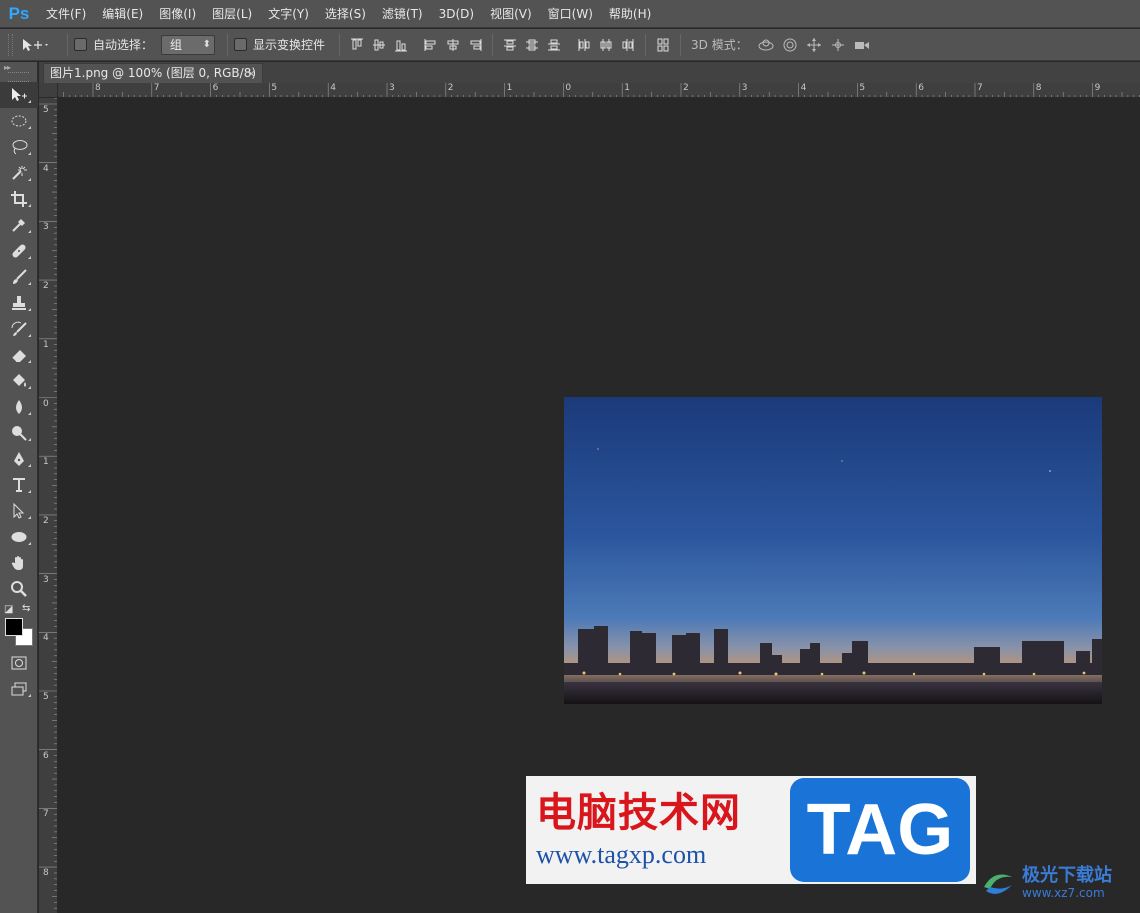 Image resolution: width=1140 pixels, height=913 pixels. Describe the element at coordinates (19, 121) in the screenshot. I see `marquee-tool-icon` at that location.